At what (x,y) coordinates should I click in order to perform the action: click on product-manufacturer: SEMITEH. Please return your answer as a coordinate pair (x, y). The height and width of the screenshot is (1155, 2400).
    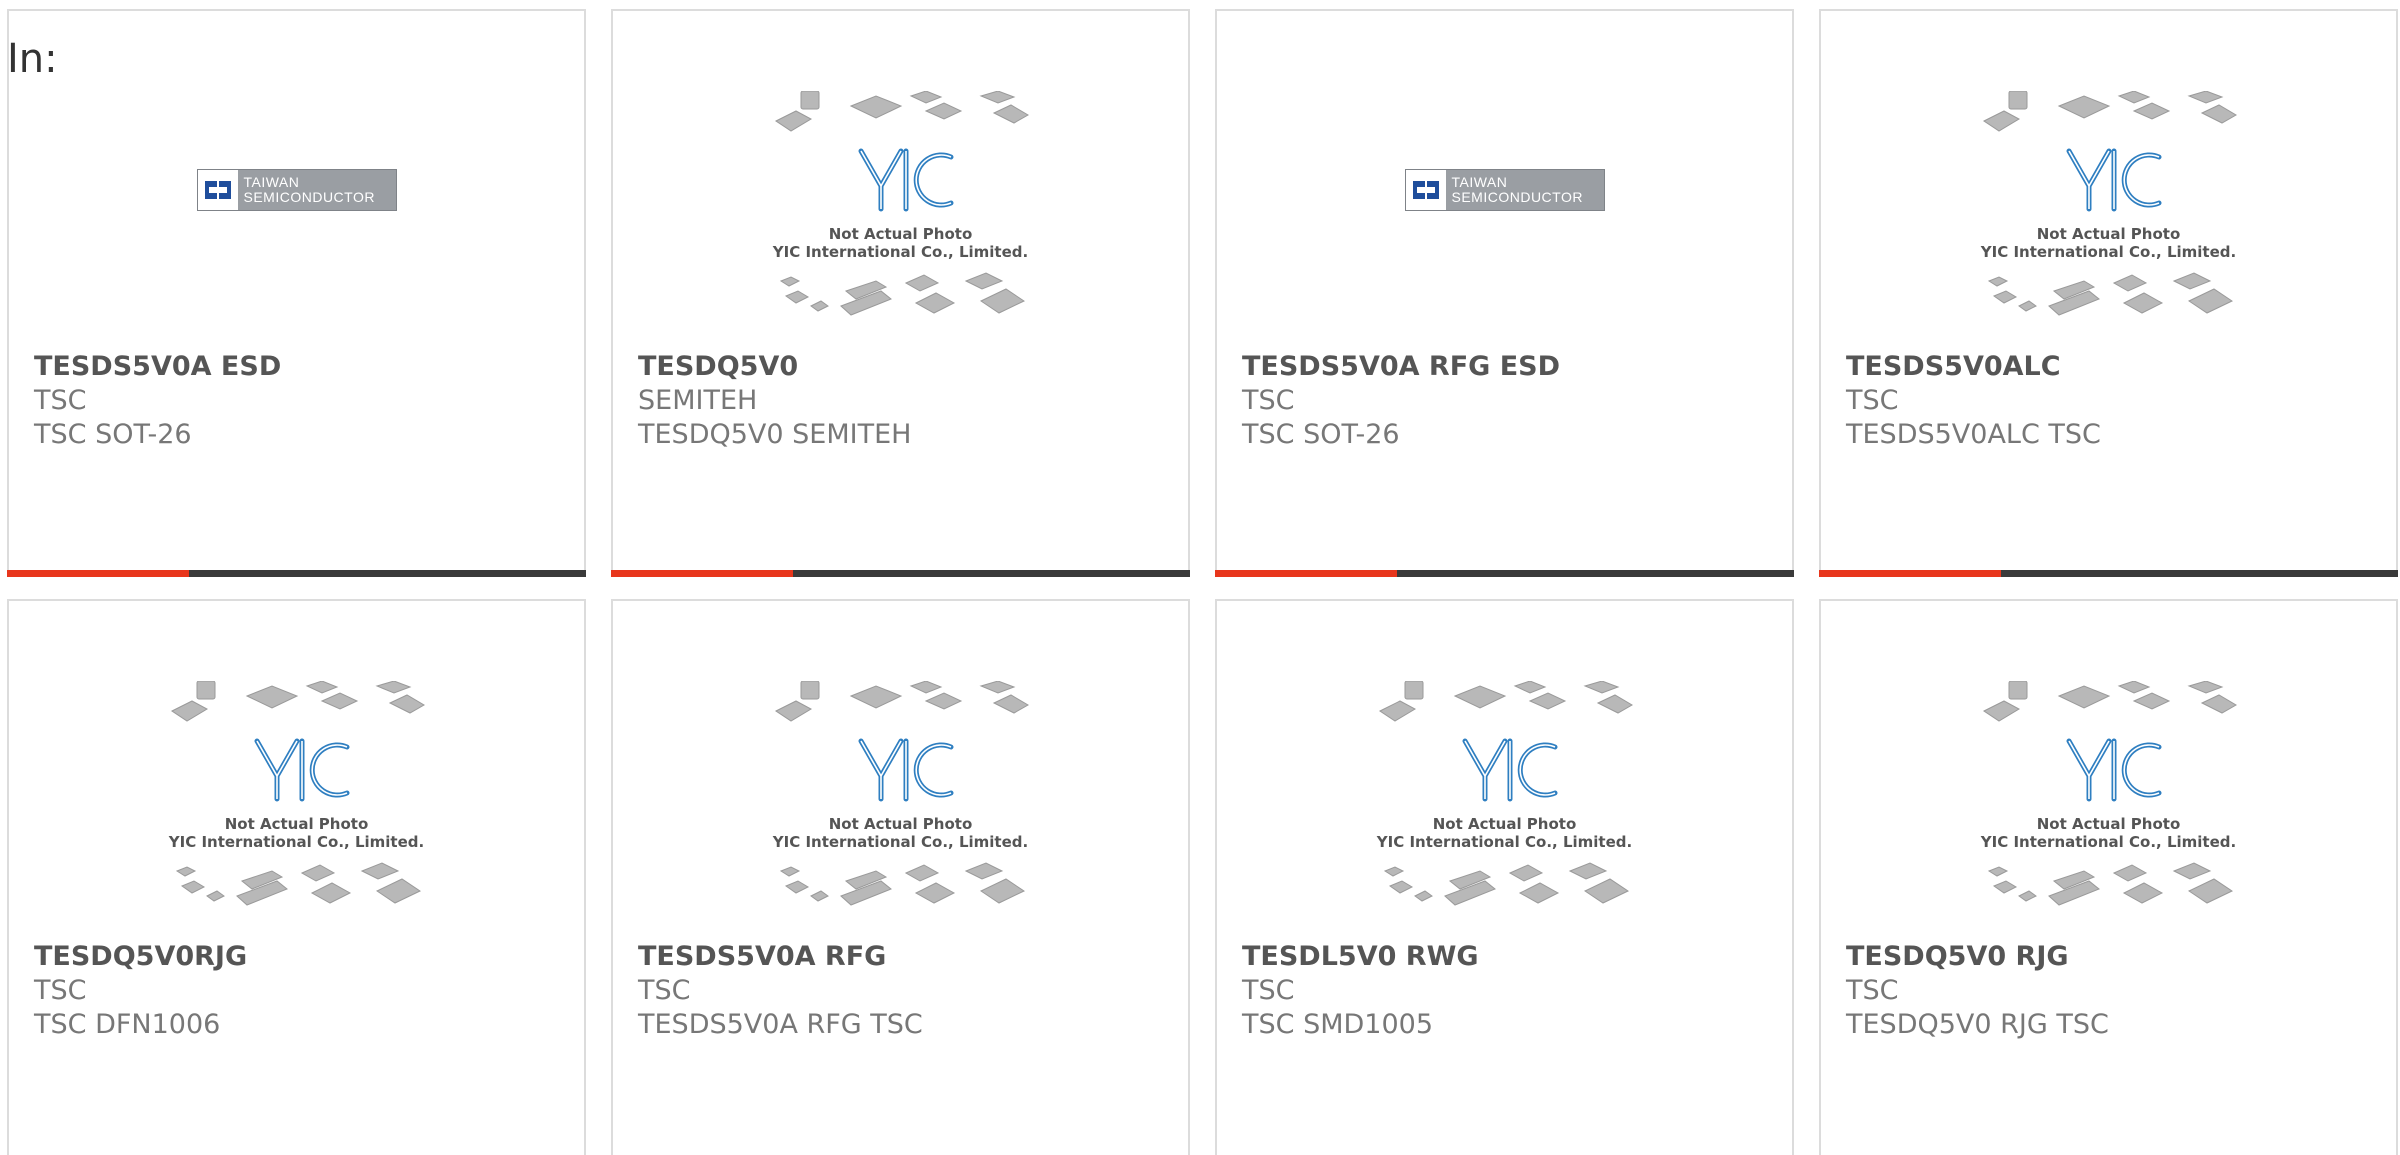
    Looking at the image, I should click on (698, 400).